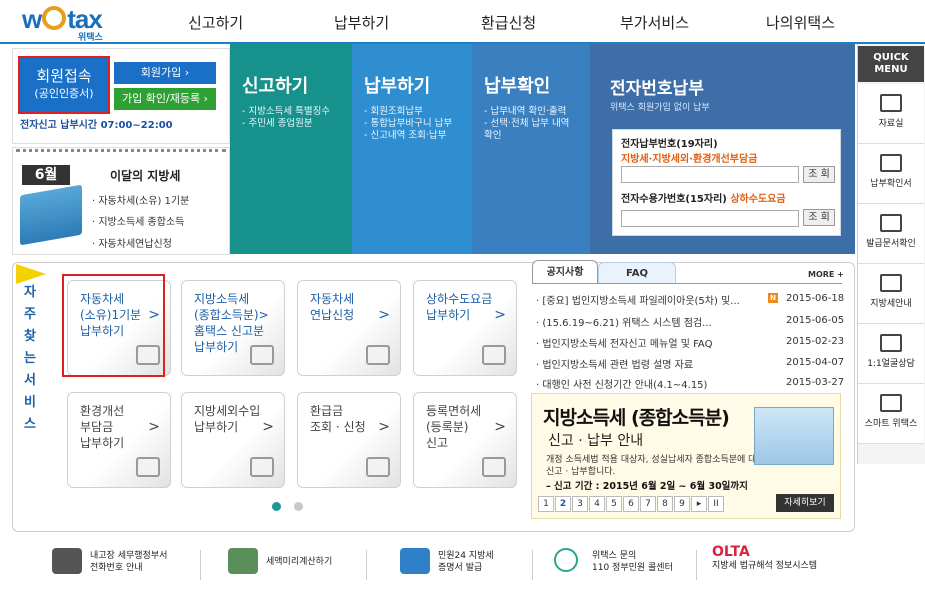 The image size is (925, 601). What do you see at coordinates (891, 124) in the screenshot?
I see `quick-label: 자료실` at bounding box center [891, 124].